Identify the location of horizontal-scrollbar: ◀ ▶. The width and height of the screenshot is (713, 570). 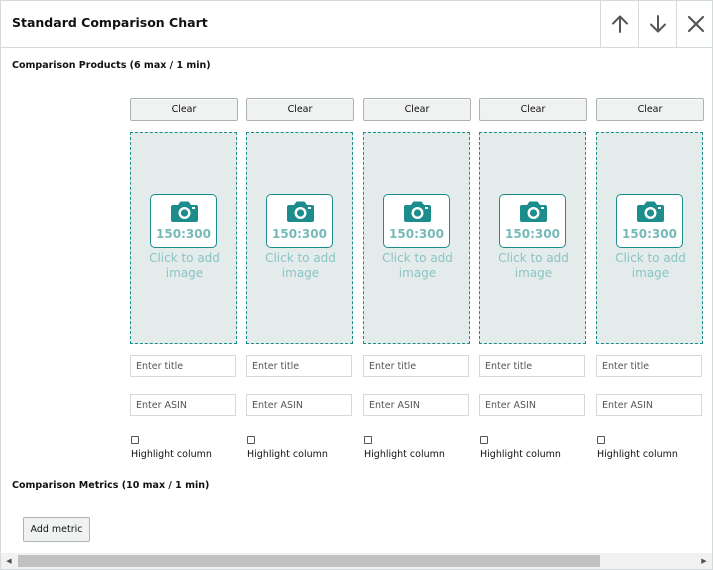
(356, 561).